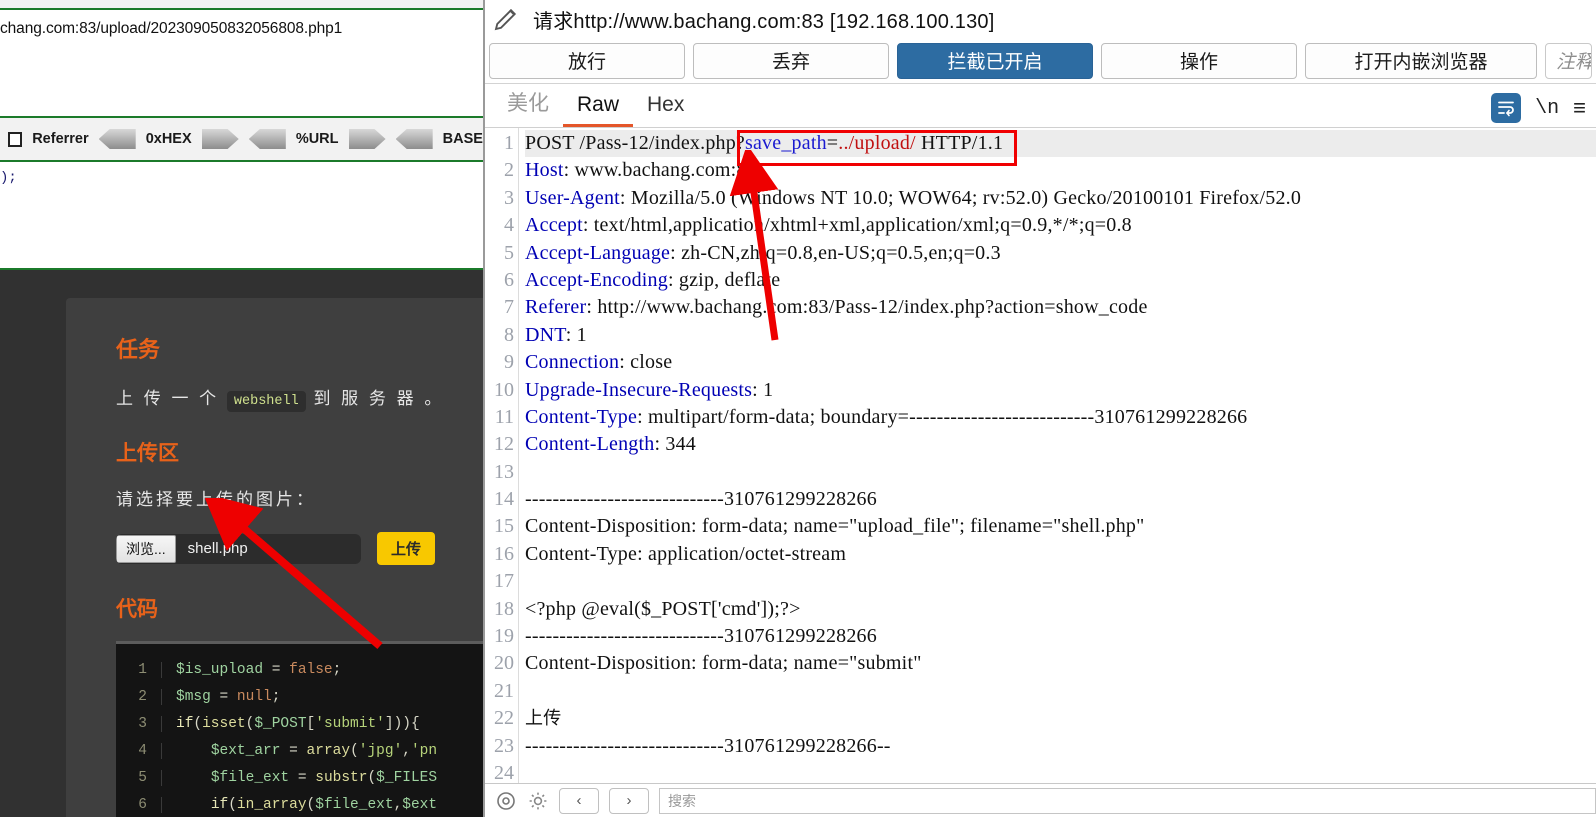 This screenshot has width=1596, height=817. Describe the element at coordinates (572, 197) in the screenshot. I see `request-token: User-Agent` at that location.